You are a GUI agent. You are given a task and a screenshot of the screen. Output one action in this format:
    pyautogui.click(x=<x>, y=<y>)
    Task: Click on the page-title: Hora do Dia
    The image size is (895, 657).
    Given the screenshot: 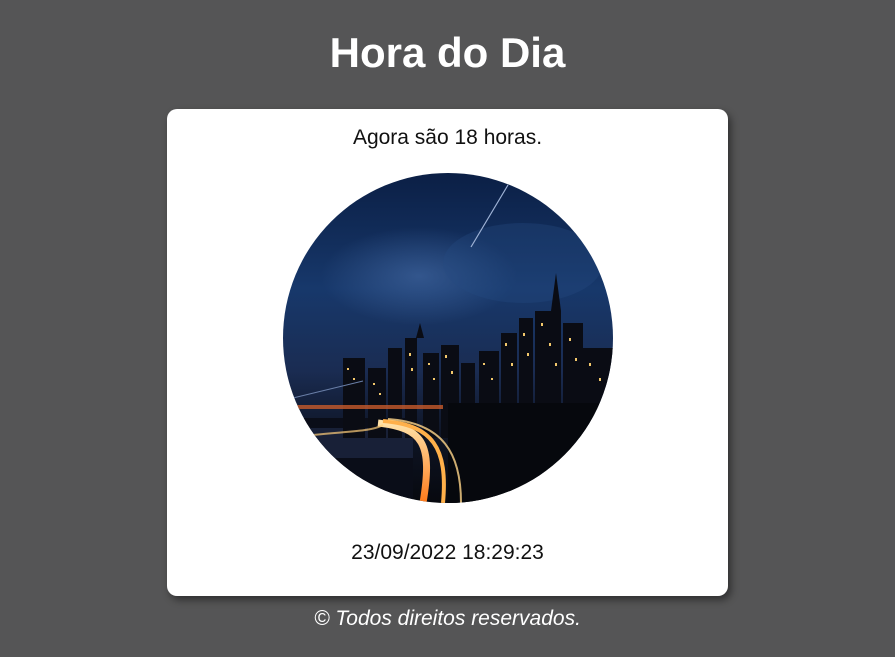 What is the action you would take?
    pyautogui.click(x=447, y=52)
    